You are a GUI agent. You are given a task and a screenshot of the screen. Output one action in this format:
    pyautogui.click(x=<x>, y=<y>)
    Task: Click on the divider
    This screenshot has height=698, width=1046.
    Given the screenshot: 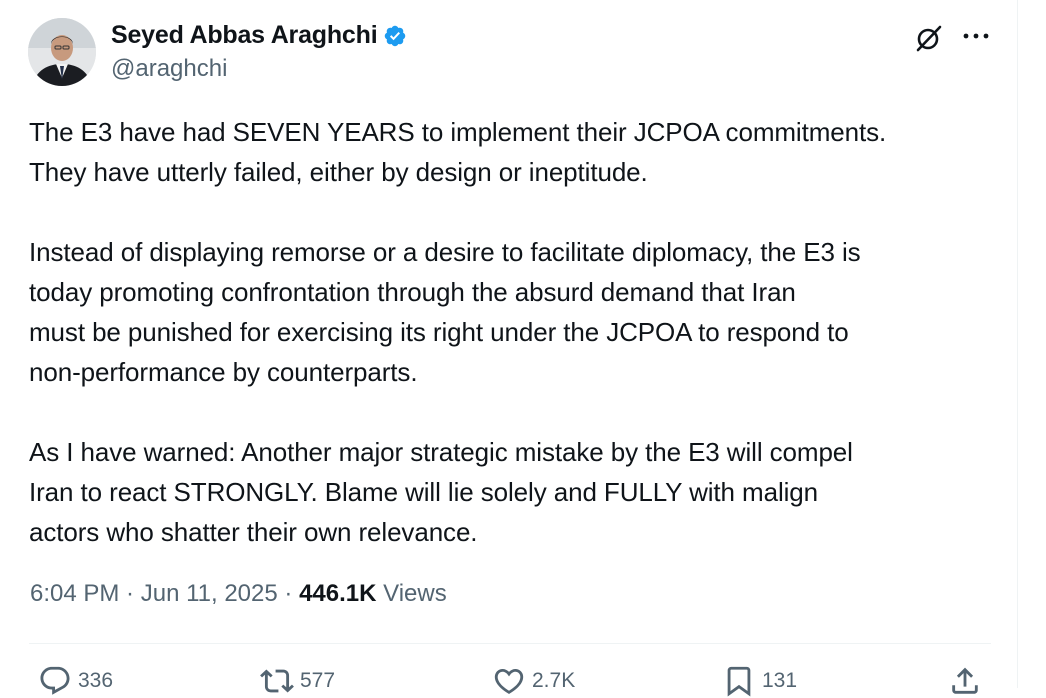 What is the action you would take?
    pyautogui.click(x=510, y=643)
    